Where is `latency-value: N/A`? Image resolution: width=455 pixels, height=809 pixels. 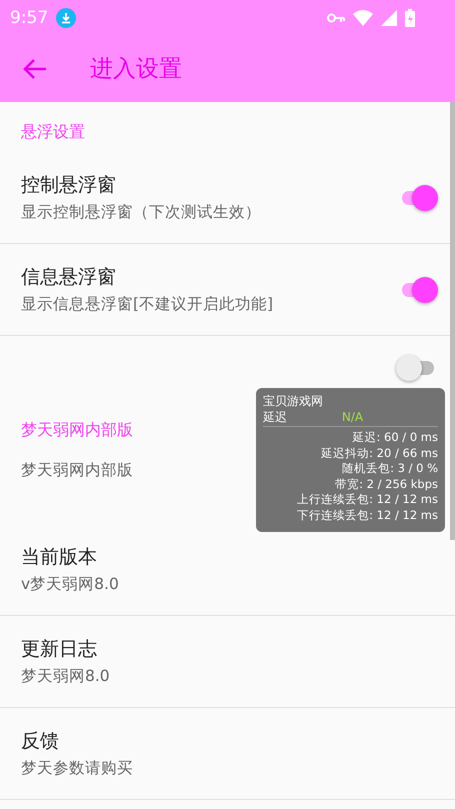 latency-value: N/A is located at coordinates (352, 417).